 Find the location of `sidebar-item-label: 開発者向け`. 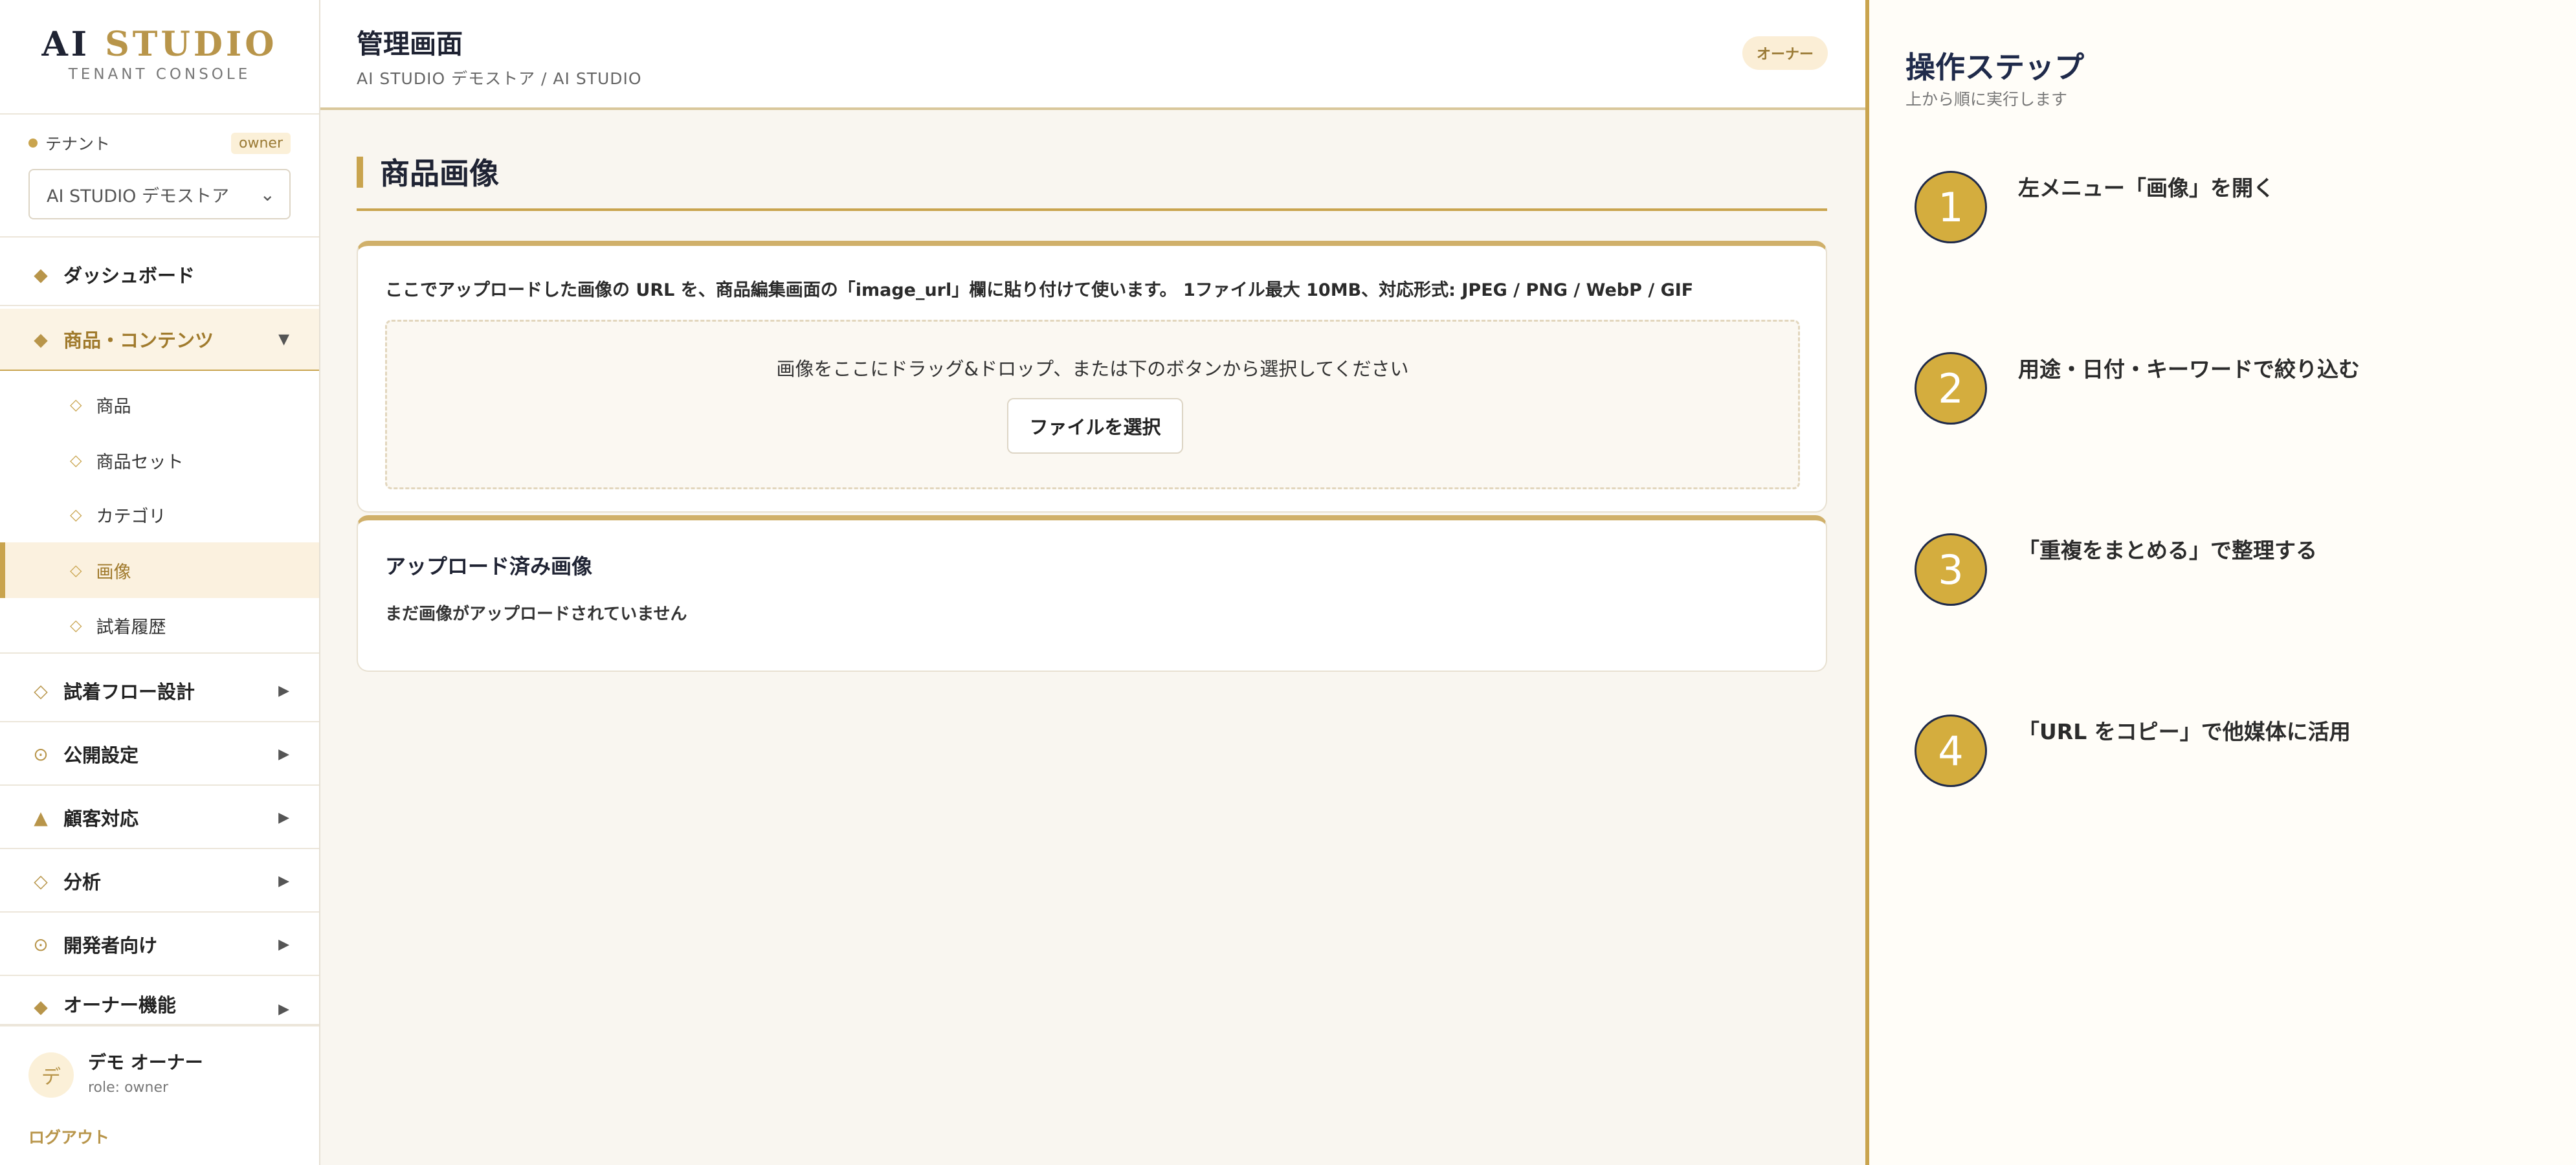

sidebar-item-label: 開発者向け is located at coordinates (110, 946).